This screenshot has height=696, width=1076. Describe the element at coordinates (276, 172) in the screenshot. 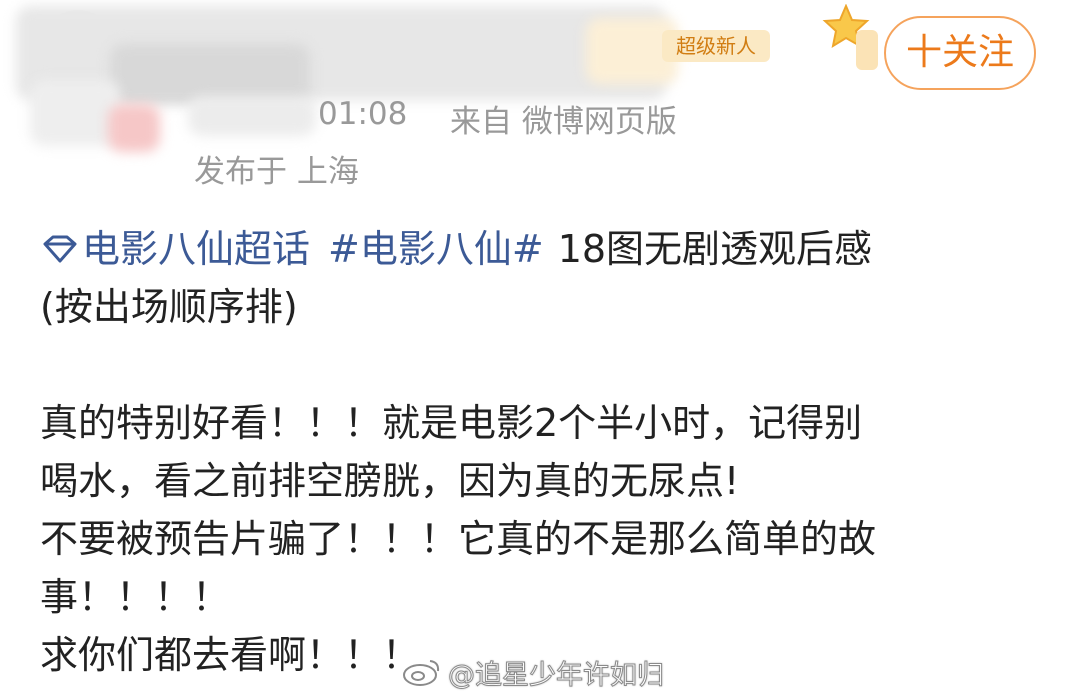

I see `post-location: 发布于 上海` at that location.